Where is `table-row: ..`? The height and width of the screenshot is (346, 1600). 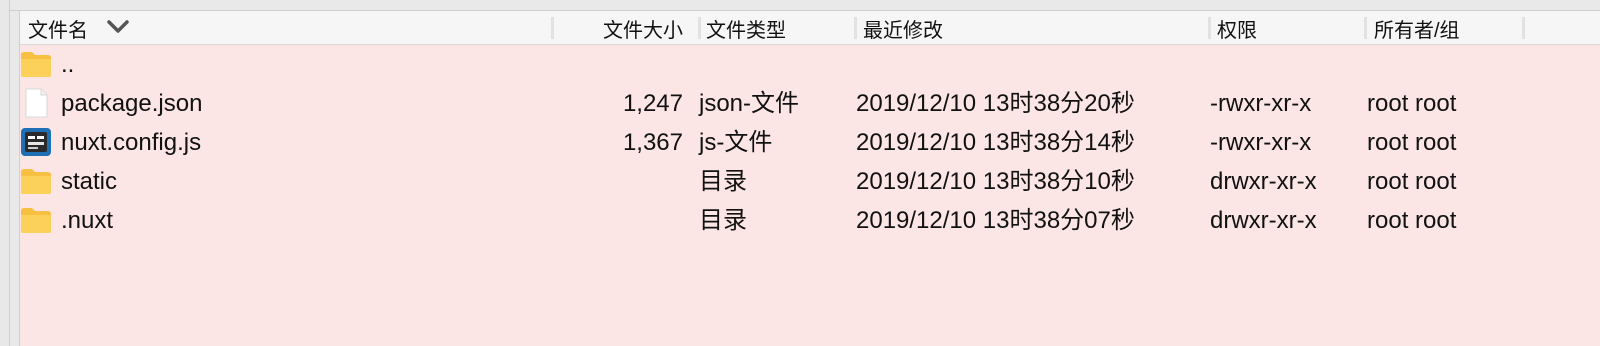 table-row: .. is located at coordinates (810, 64).